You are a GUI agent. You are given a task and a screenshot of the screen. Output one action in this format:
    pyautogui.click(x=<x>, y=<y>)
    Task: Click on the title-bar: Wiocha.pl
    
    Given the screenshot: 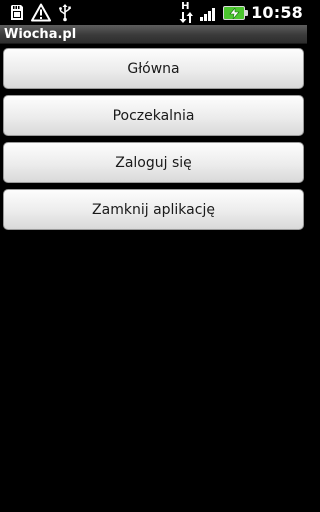 What is the action you would take?
    pyautogui.click(x=153, y=34)
    